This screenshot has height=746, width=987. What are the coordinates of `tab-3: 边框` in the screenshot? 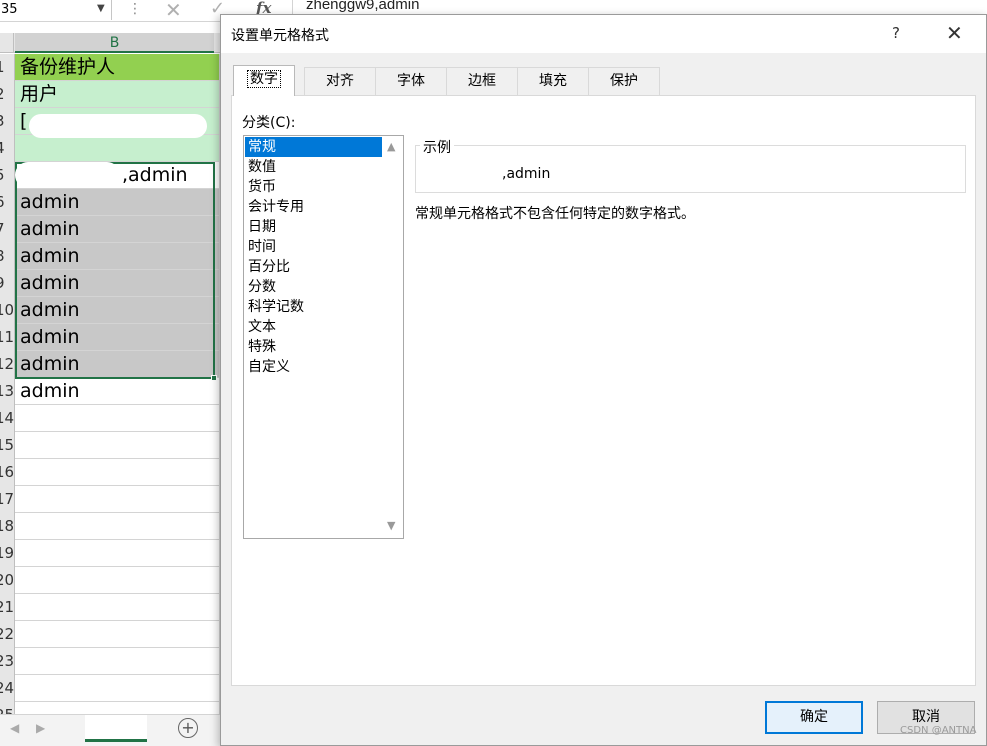 It's located at (482, 81).